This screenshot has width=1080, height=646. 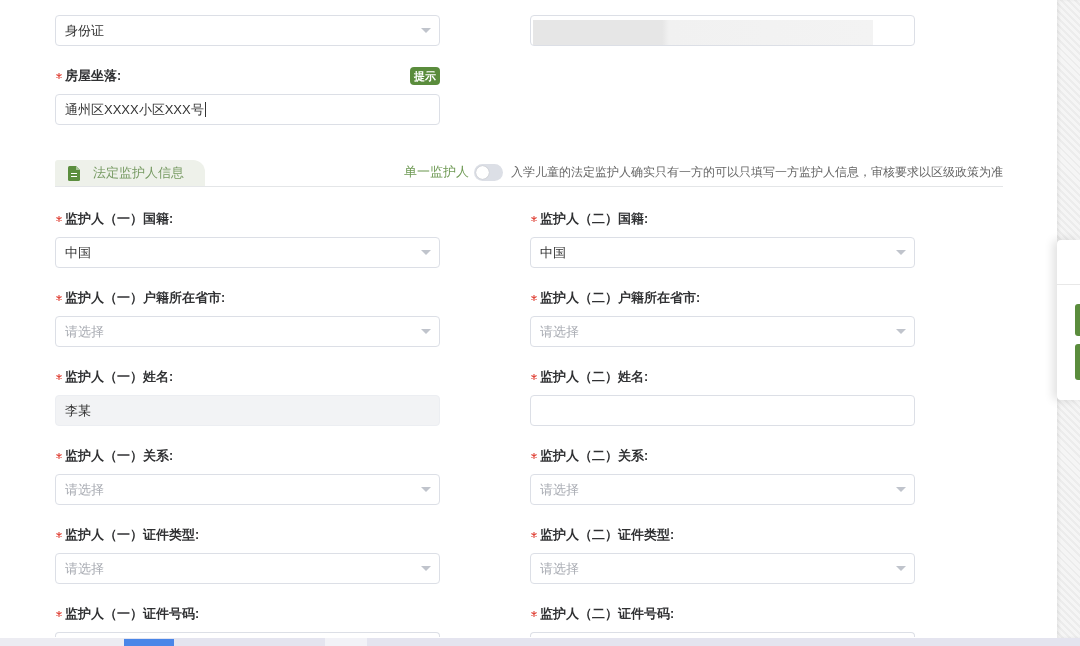 What do you see at coordinates (594, 219) in the screenshot?
I see `field-label: 监护人（二）国籍:` at bounding box center [594, 219].